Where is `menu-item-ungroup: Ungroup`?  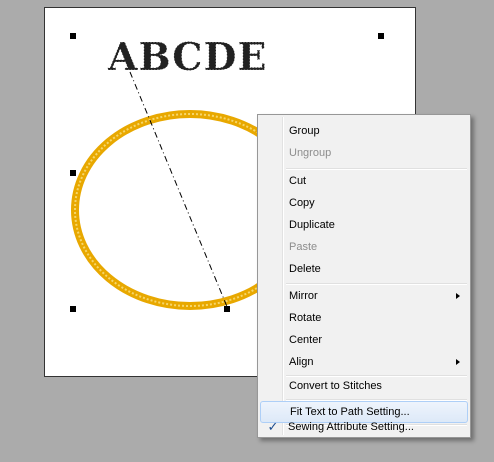
menu-item-ungroup: Ungroup is located at coordinates (310, 153).